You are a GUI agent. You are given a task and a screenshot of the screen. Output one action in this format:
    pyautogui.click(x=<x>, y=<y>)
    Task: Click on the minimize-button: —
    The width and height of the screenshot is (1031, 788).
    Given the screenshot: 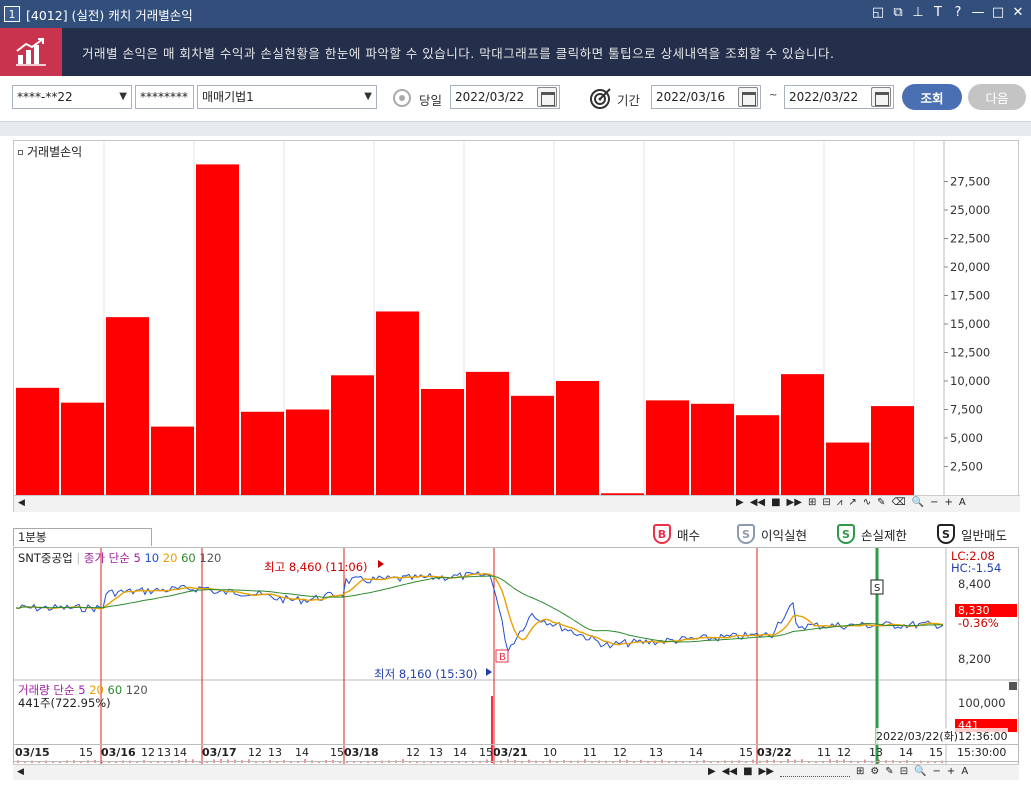 What is the action you would take?
    pyautogui.click(x=978, y=12)
    